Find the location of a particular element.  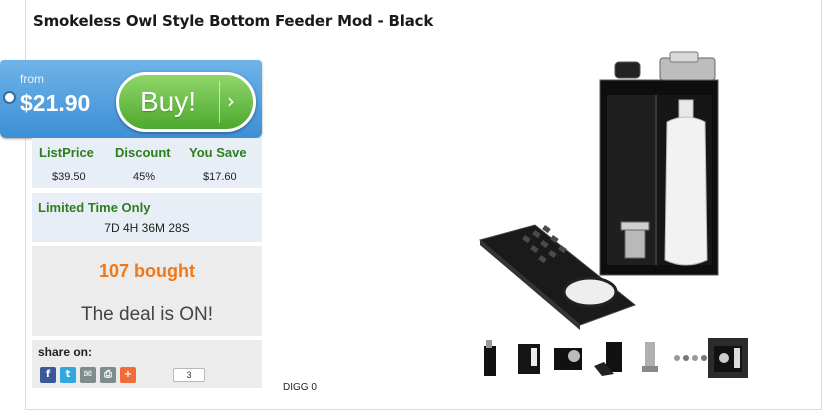

plus-icon: + is located at coordinates (128, 375).